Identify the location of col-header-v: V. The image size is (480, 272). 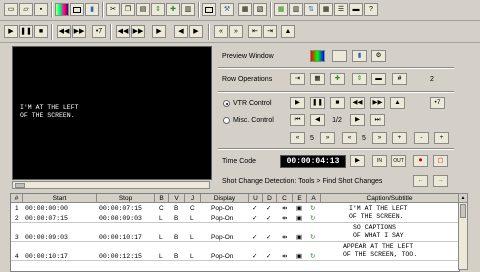
(177, 198).